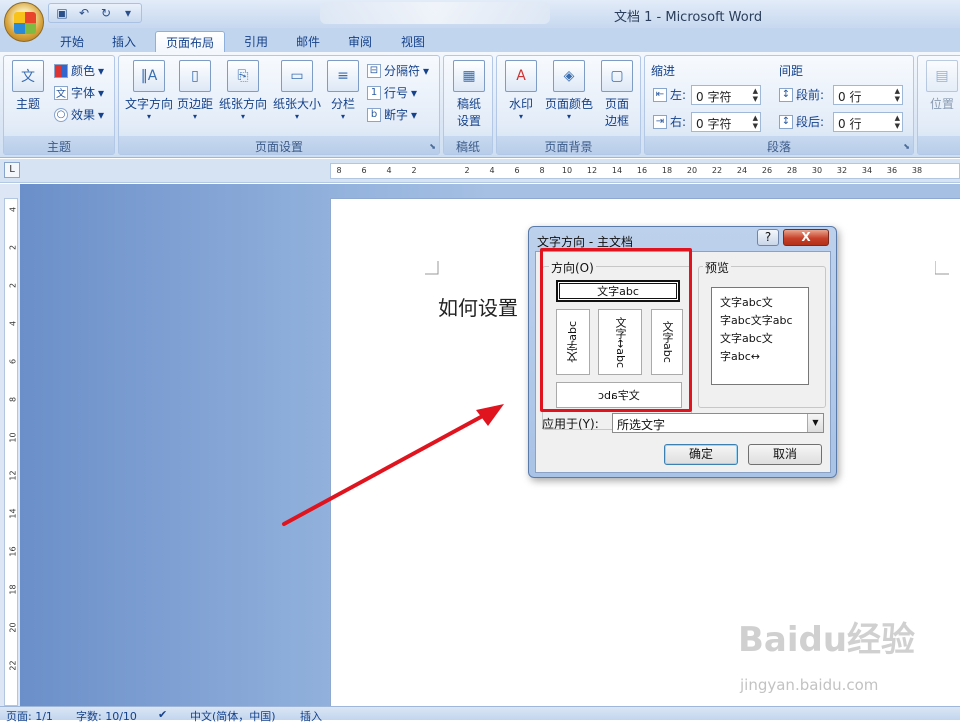  Describe the element at coordinates (29, 716) in the screenshot. I see `status-page: 页面: 1/1` at that location.